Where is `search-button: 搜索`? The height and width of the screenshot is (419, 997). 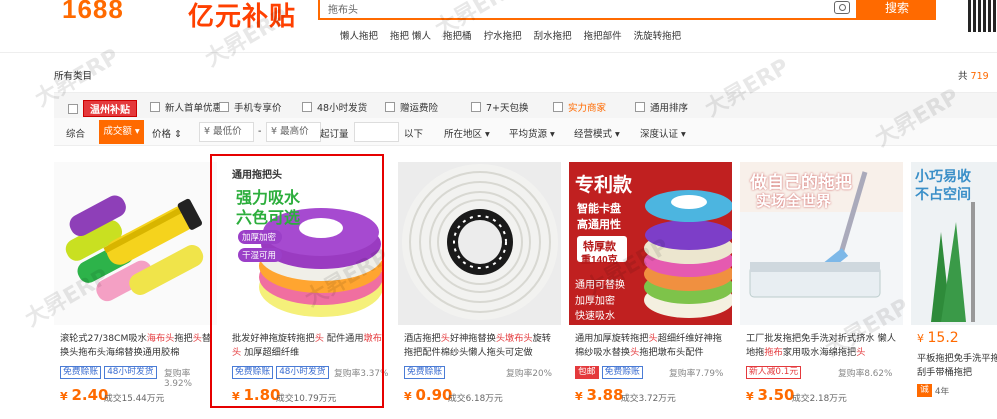
search-button: 搜索 is located at coordinates (897, 10).